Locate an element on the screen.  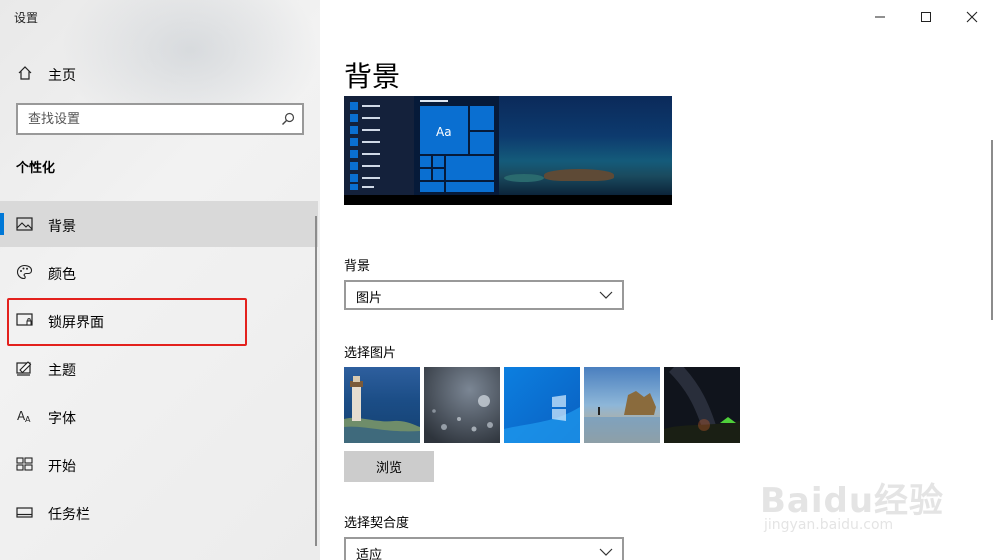
home-icon is located at coordinates (25, 73).